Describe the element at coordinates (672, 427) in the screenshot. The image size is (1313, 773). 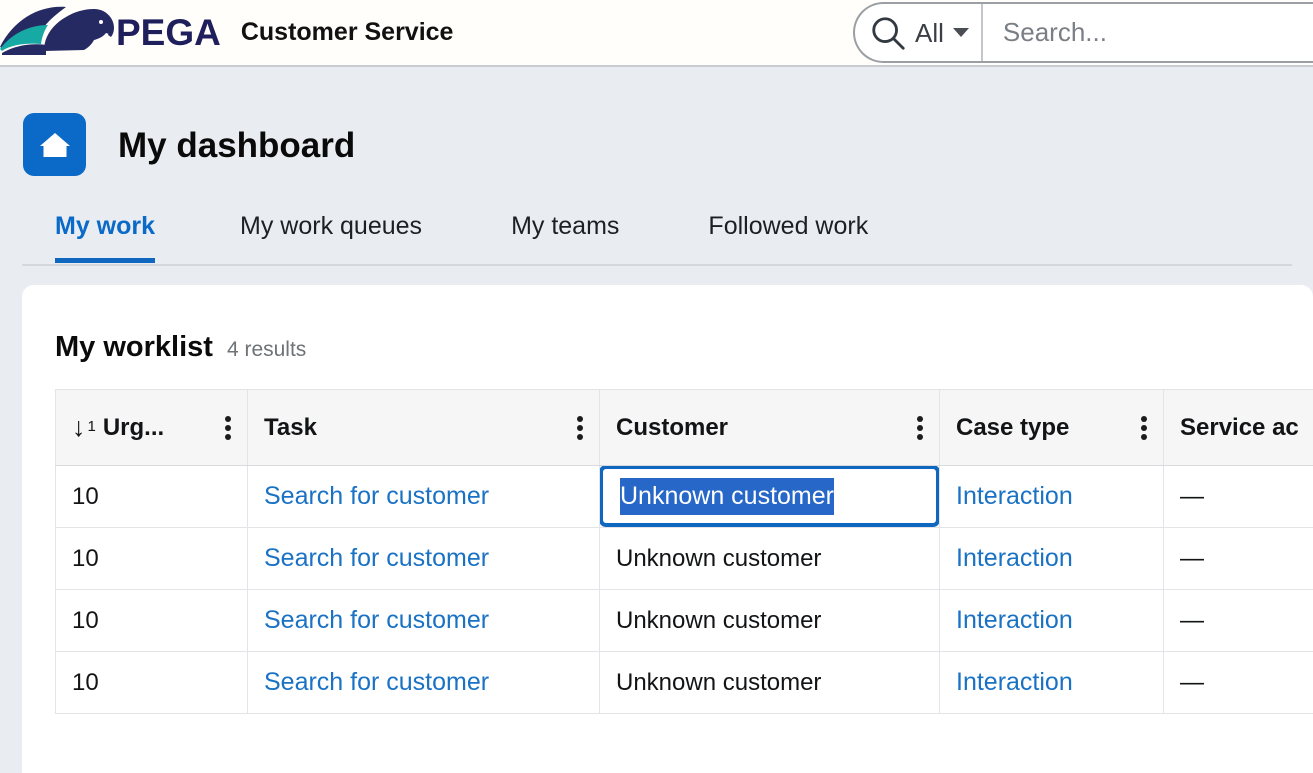
I see `column-header-label: Customer` at that location.